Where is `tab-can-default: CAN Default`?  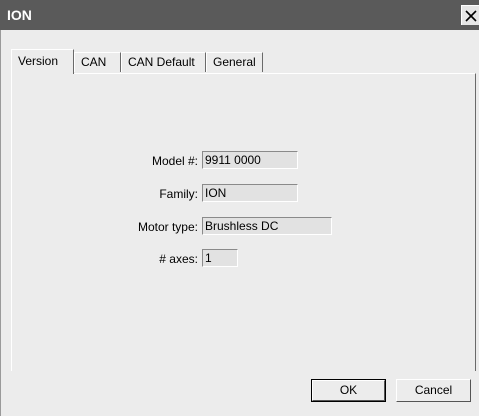 tab-can-default: CAN Default is located at coordinates (163, 62).